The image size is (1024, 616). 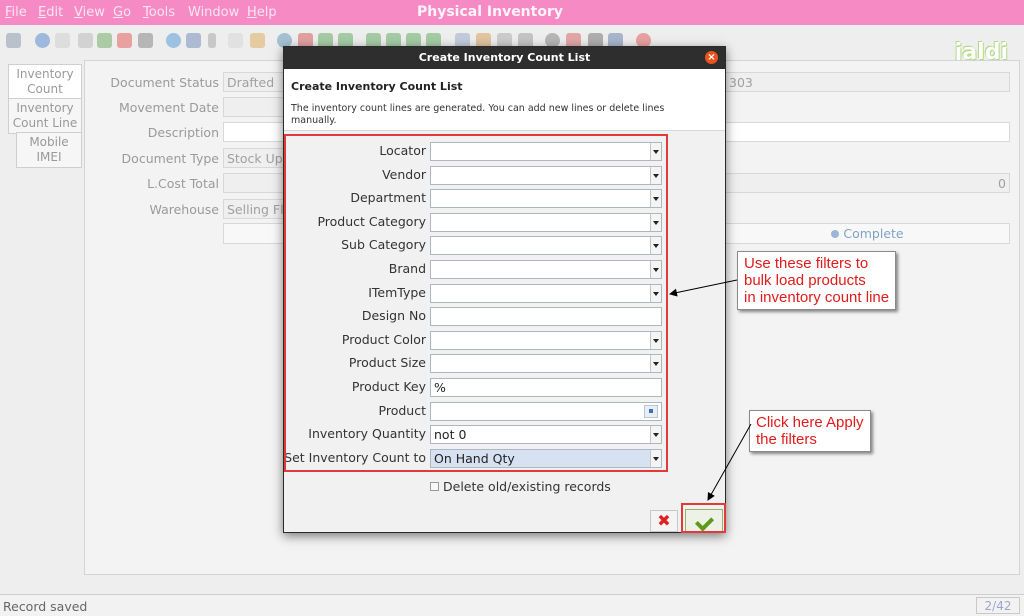 What do you see at coordinates (173, 40) in the screenshot?
I see `refresh-icon` at bounding box center [173, 40].